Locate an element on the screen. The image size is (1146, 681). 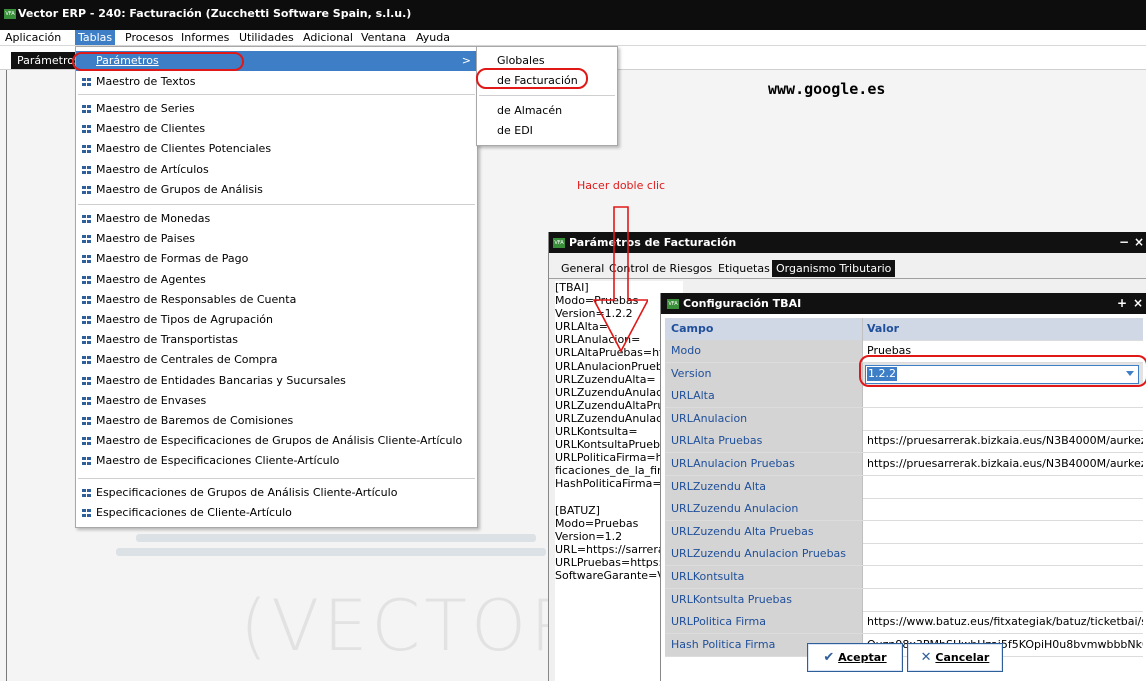
cancel-button: ✕ Cancelar is located at coordinates (955, 657).